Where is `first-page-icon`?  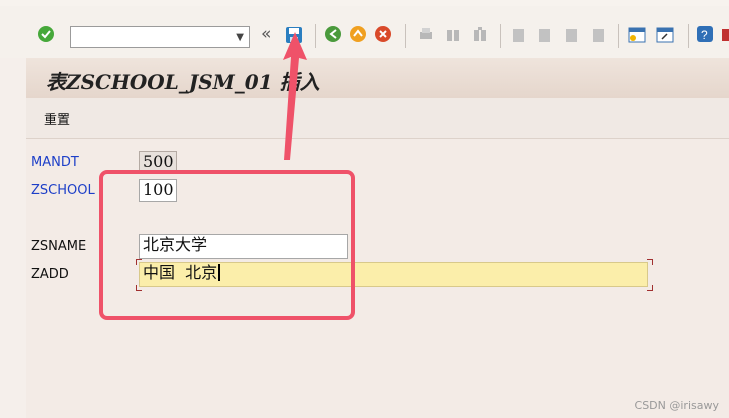
first-page-icon is located at coordinates (518, 35).